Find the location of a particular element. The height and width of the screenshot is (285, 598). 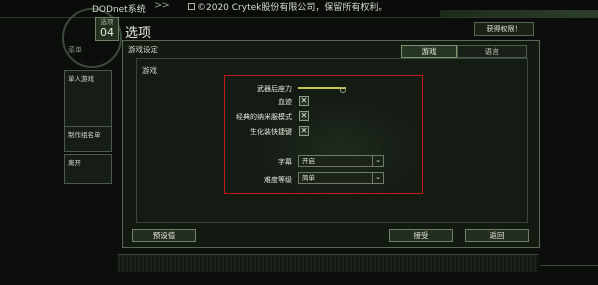

bottom-right-decoration is located at coordinates (569, 275).